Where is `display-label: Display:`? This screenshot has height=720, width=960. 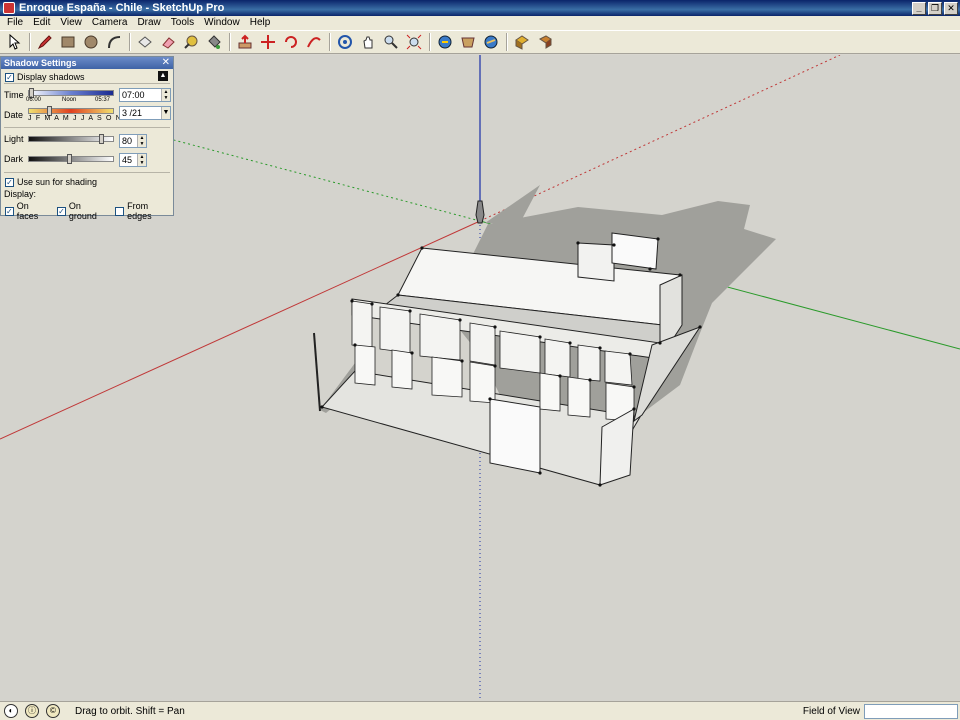 display-label: Display: is located at coordinates (20, 194).